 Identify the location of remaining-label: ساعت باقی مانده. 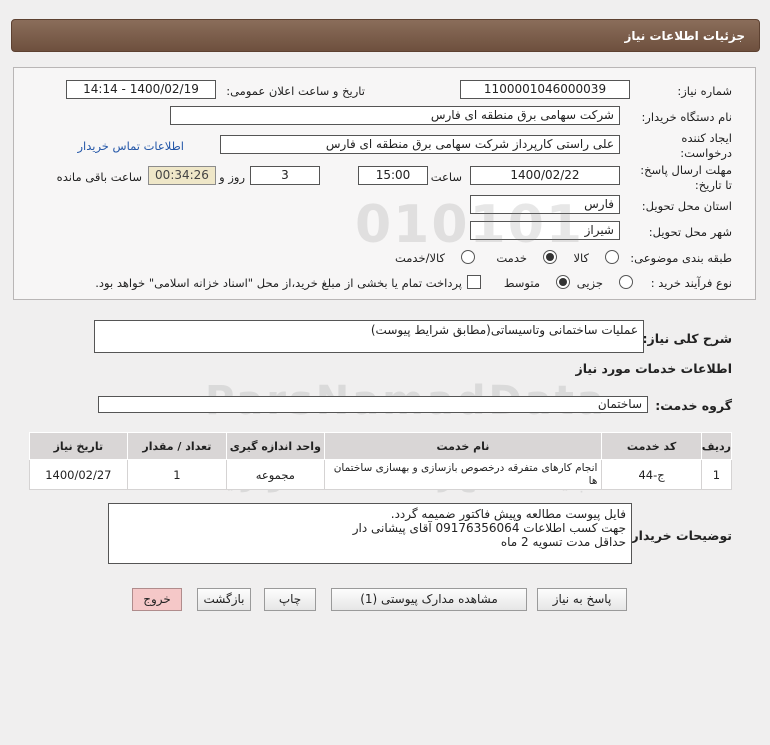
(99, 177).